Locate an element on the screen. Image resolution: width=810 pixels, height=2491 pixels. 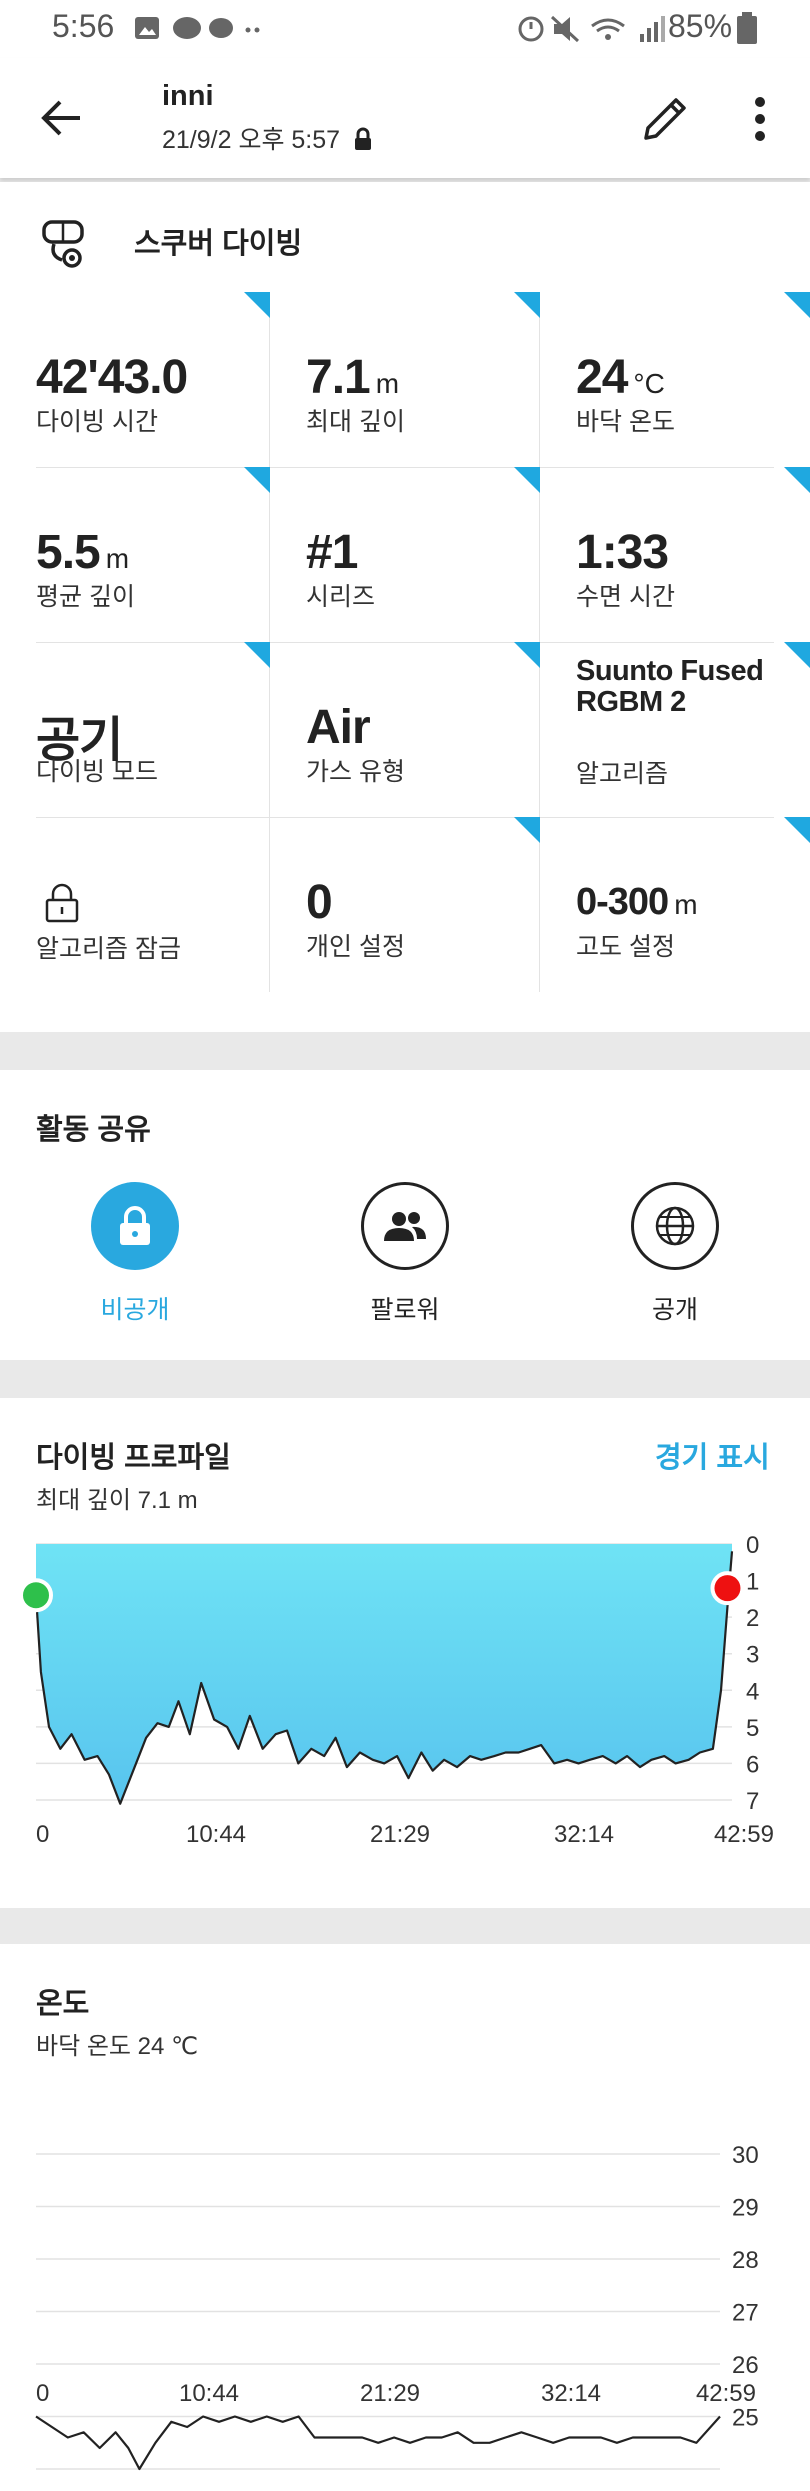
stat-label: 알고리즘 잠금 is located at coordinates (108, 949).